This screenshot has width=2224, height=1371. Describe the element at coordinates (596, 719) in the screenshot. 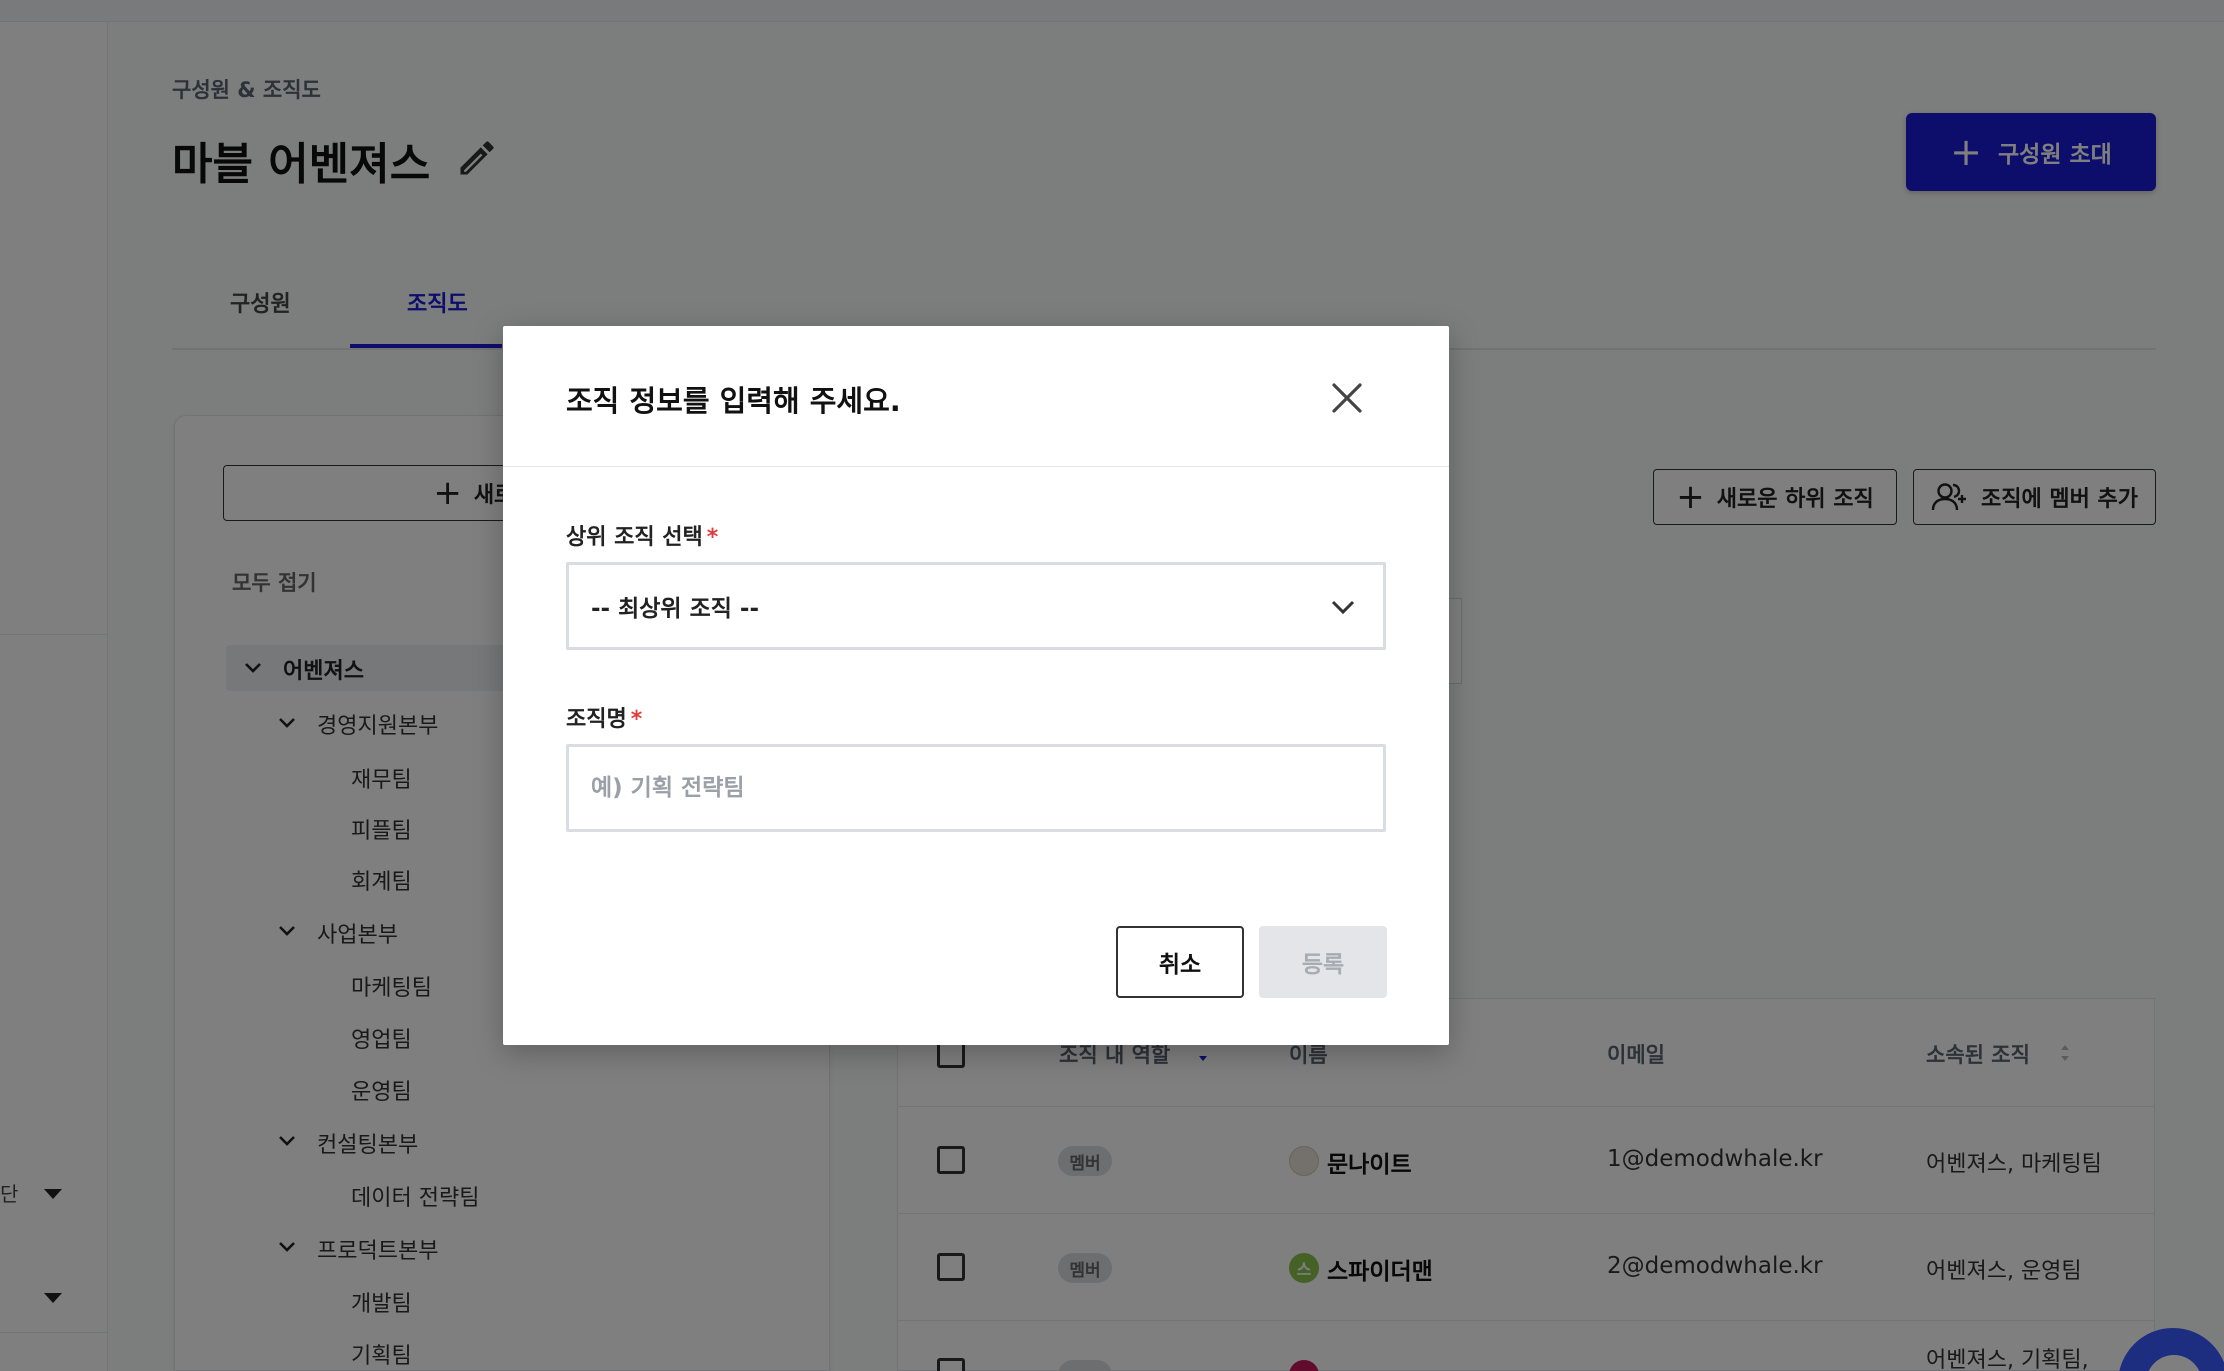

I see `org-name-label-text: 조직명` at that location.